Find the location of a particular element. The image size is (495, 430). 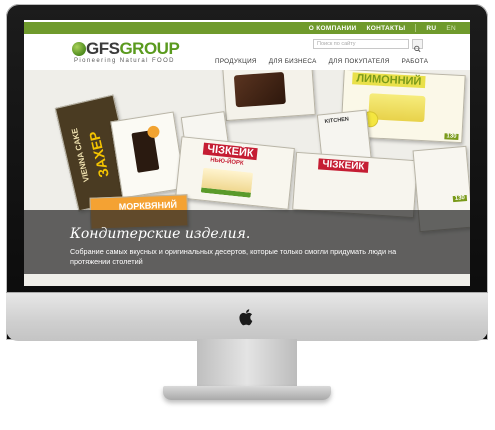

lemon-price: 130 is located at coordinates (451, 136).